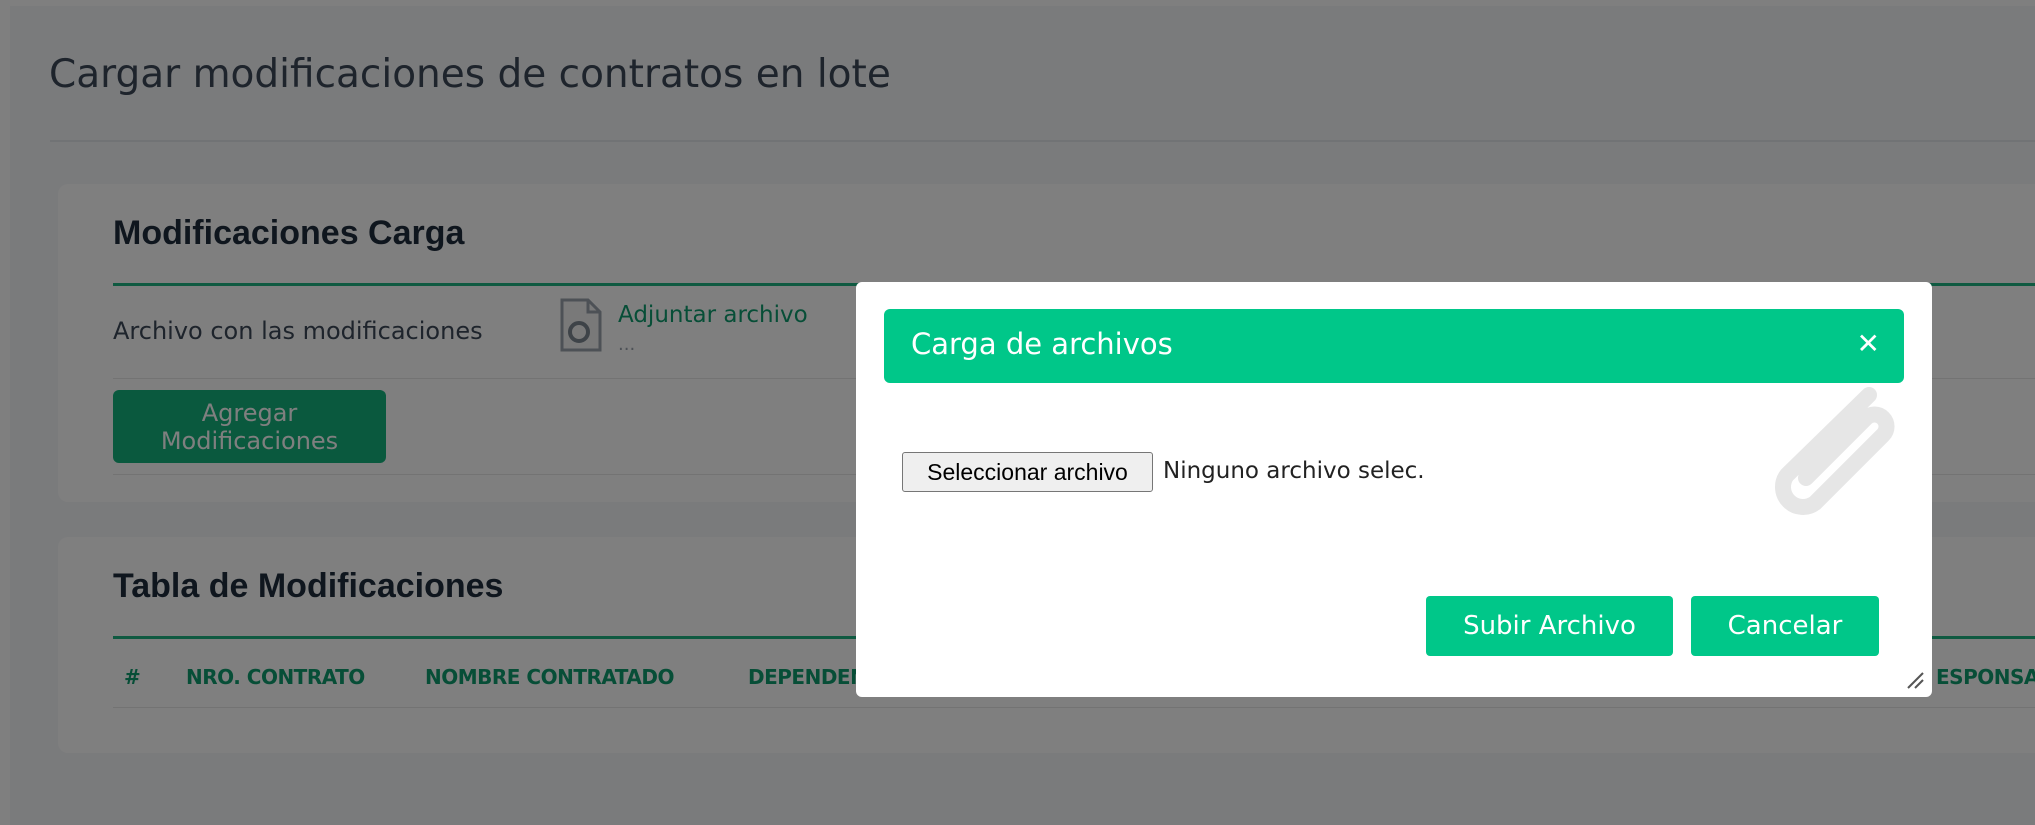  I want to click on close-icon: ✕, so click(1868, 343).